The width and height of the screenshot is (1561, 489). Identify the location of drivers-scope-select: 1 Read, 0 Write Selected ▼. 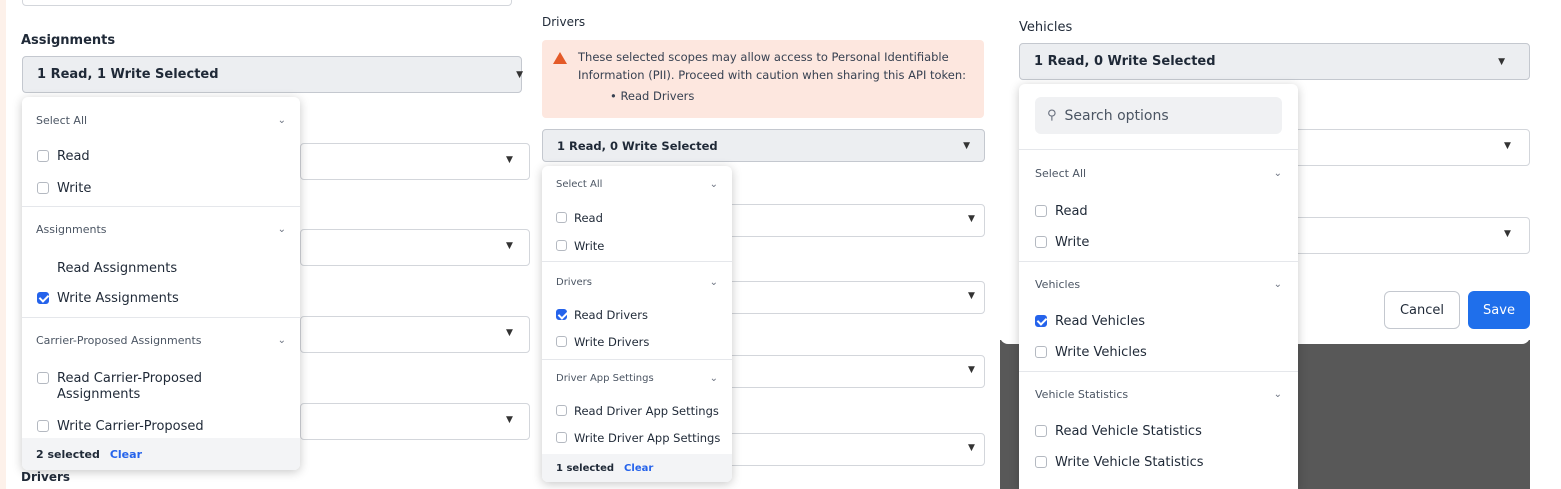
(763, 145).